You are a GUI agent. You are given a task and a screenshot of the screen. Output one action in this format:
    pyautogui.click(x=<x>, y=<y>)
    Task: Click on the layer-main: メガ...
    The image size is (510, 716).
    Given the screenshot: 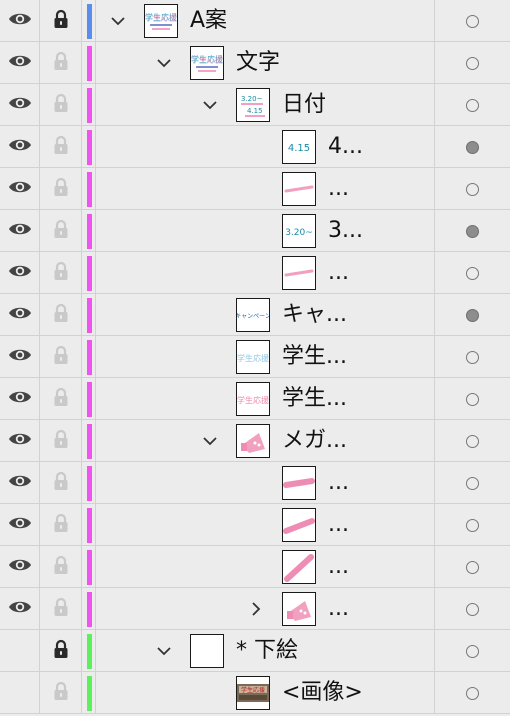 What is the action you would take?
    pyautogui.click(x=265, y=441)
    